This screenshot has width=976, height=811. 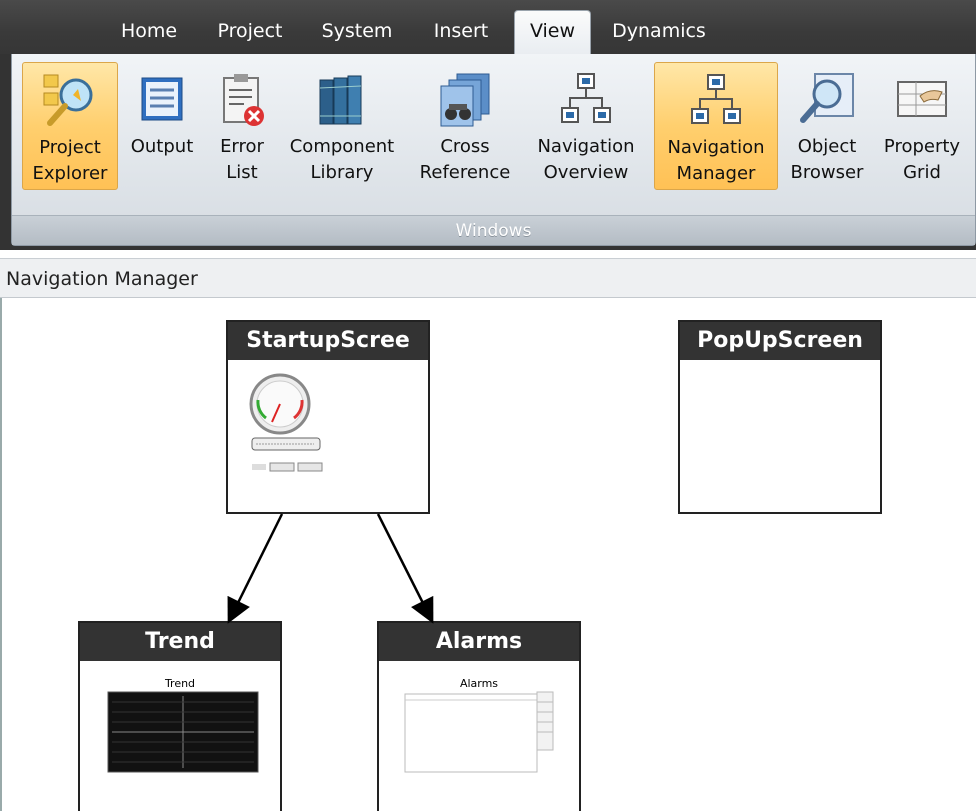 What do you see at coordinates (586, 126) in the screenshot?
I see `navigation-overview-button: Navigation Overview` at bounding box center [586, 126].